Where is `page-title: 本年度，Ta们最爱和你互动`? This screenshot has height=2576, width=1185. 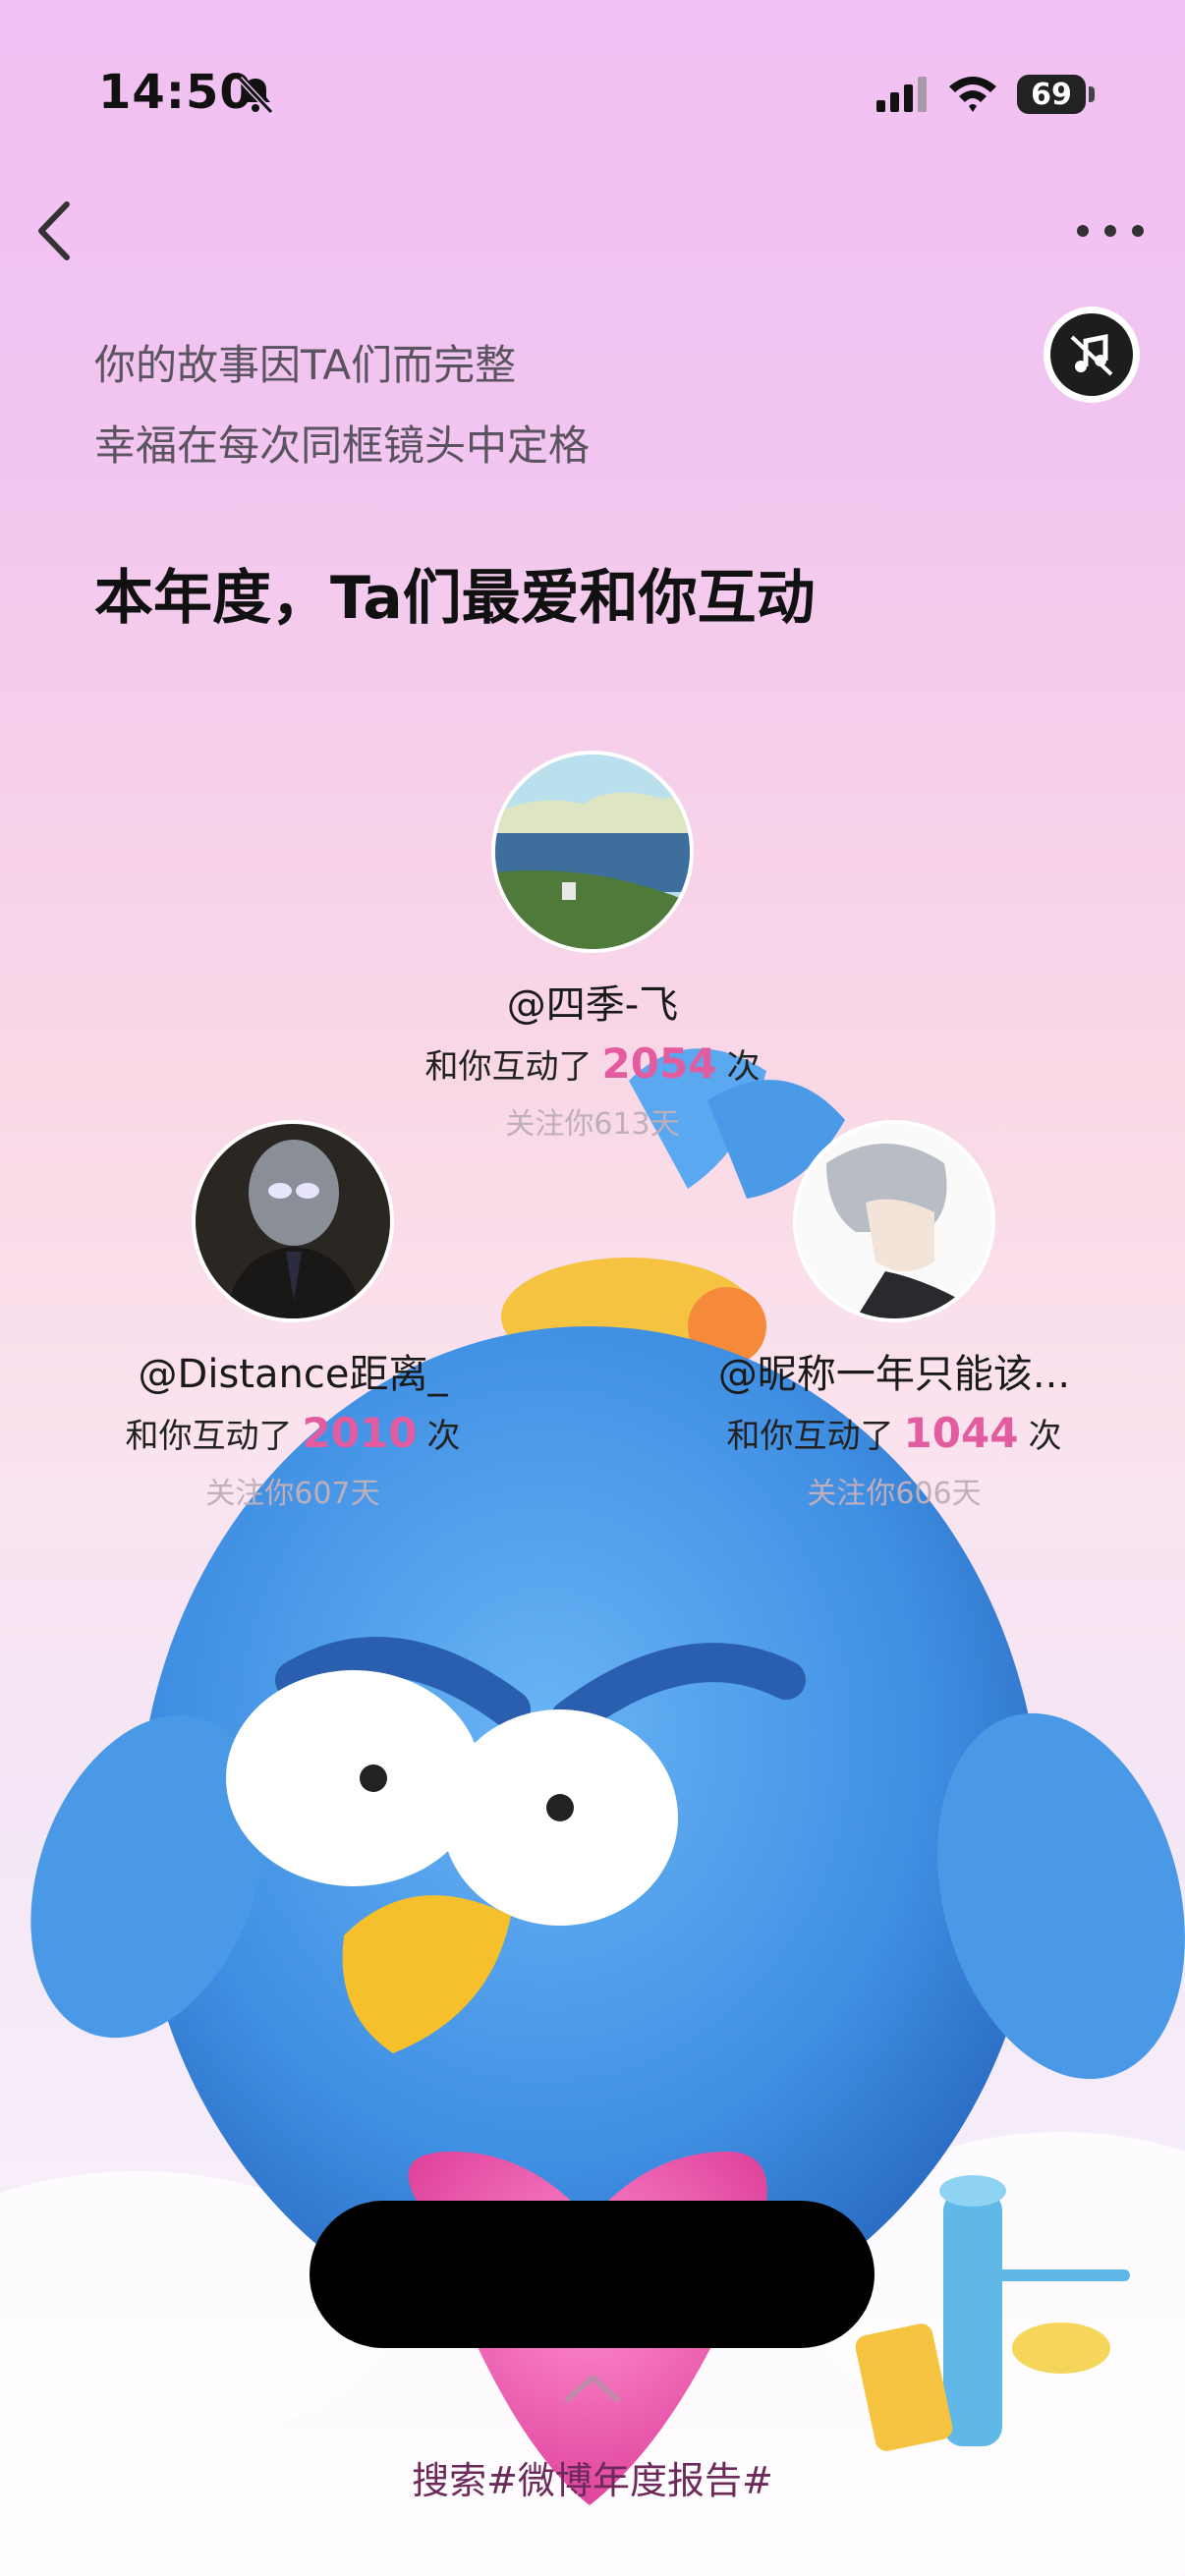
page-title: 本年度，Ta们最爱和你互动 is located at coordinates (455, 598).